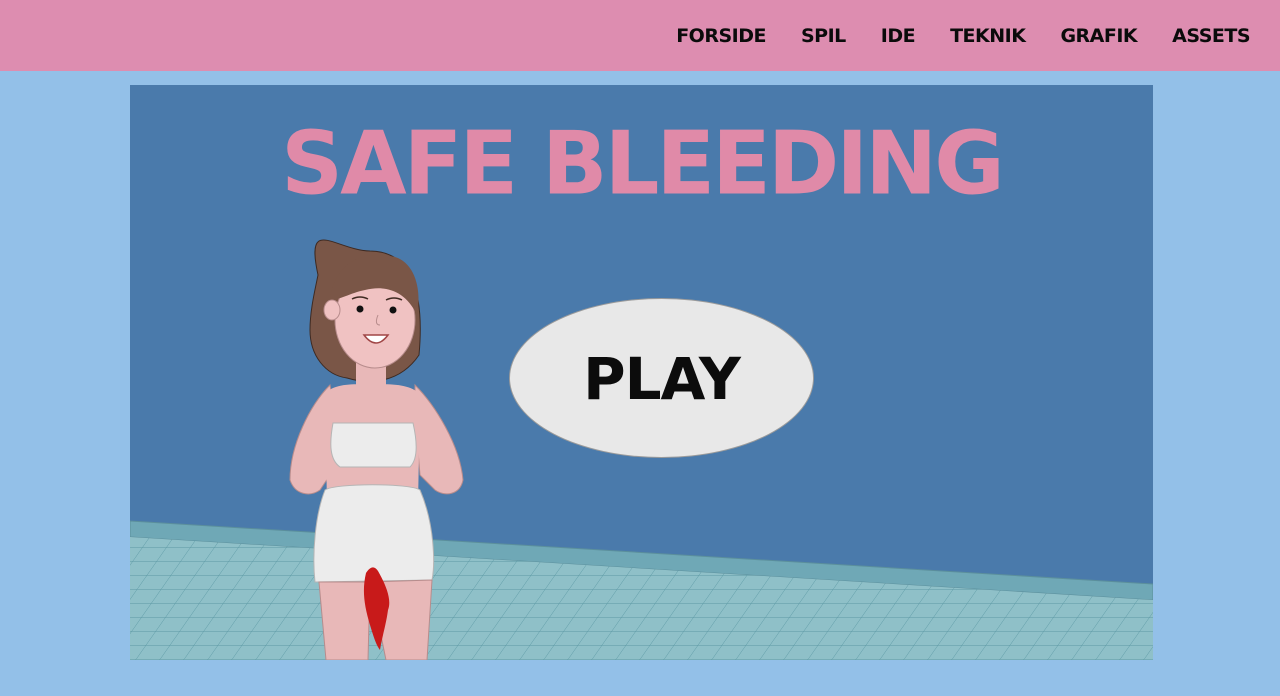  What do you see at coordinates (988, 36) in the screenshot?
I see `nav-link-teknik: TEKNIK` at bounding box center [988, 36].